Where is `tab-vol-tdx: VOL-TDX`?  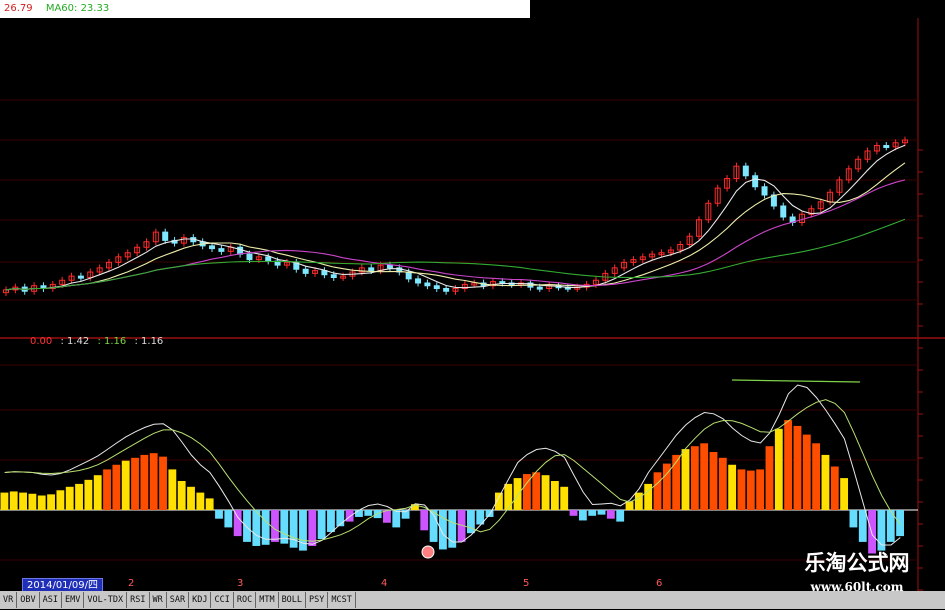
tab-vol-tdx: VOL-TDX is located at coordinates (106, 600).